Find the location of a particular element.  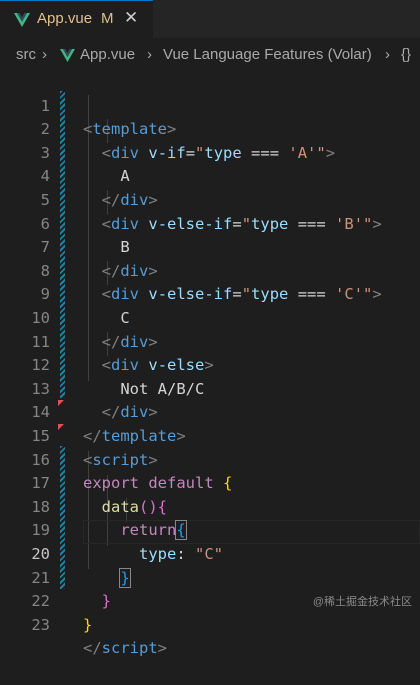

breadcrumb-file: App.vue is located at coordinates (107, 54).